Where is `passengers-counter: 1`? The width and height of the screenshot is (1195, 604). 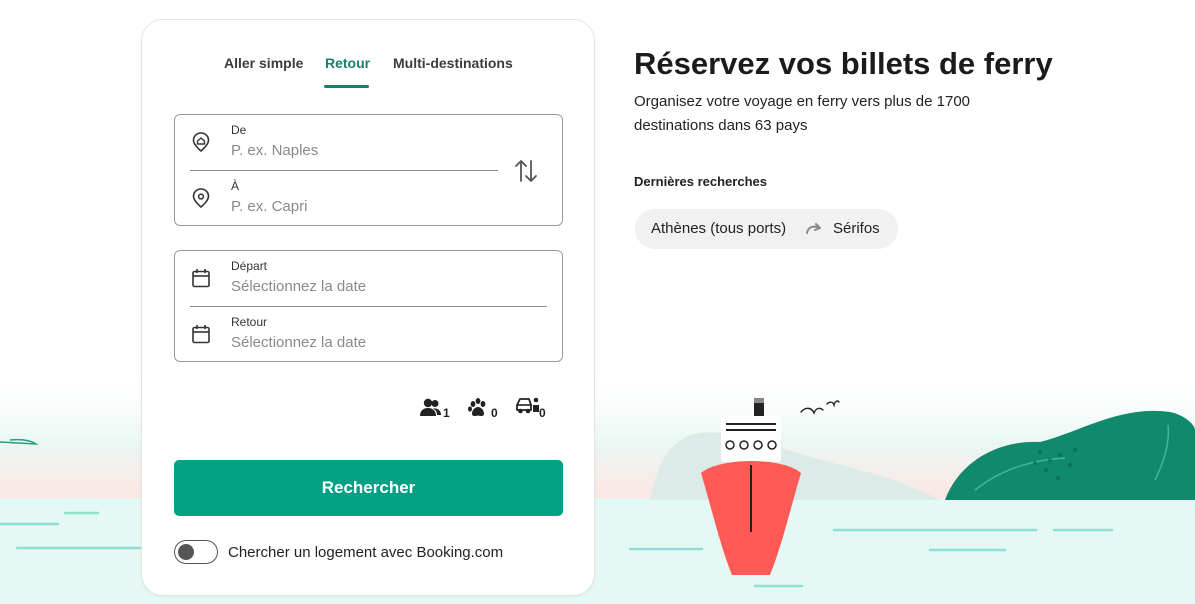 passengers-counter: 1 is located at coordinates (436, 407).